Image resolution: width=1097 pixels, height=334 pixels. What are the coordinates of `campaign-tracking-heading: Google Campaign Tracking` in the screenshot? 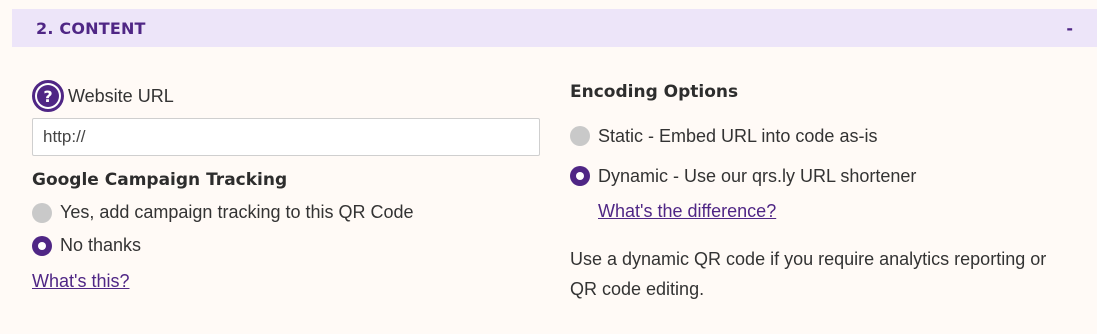 It's located at (160, 180).